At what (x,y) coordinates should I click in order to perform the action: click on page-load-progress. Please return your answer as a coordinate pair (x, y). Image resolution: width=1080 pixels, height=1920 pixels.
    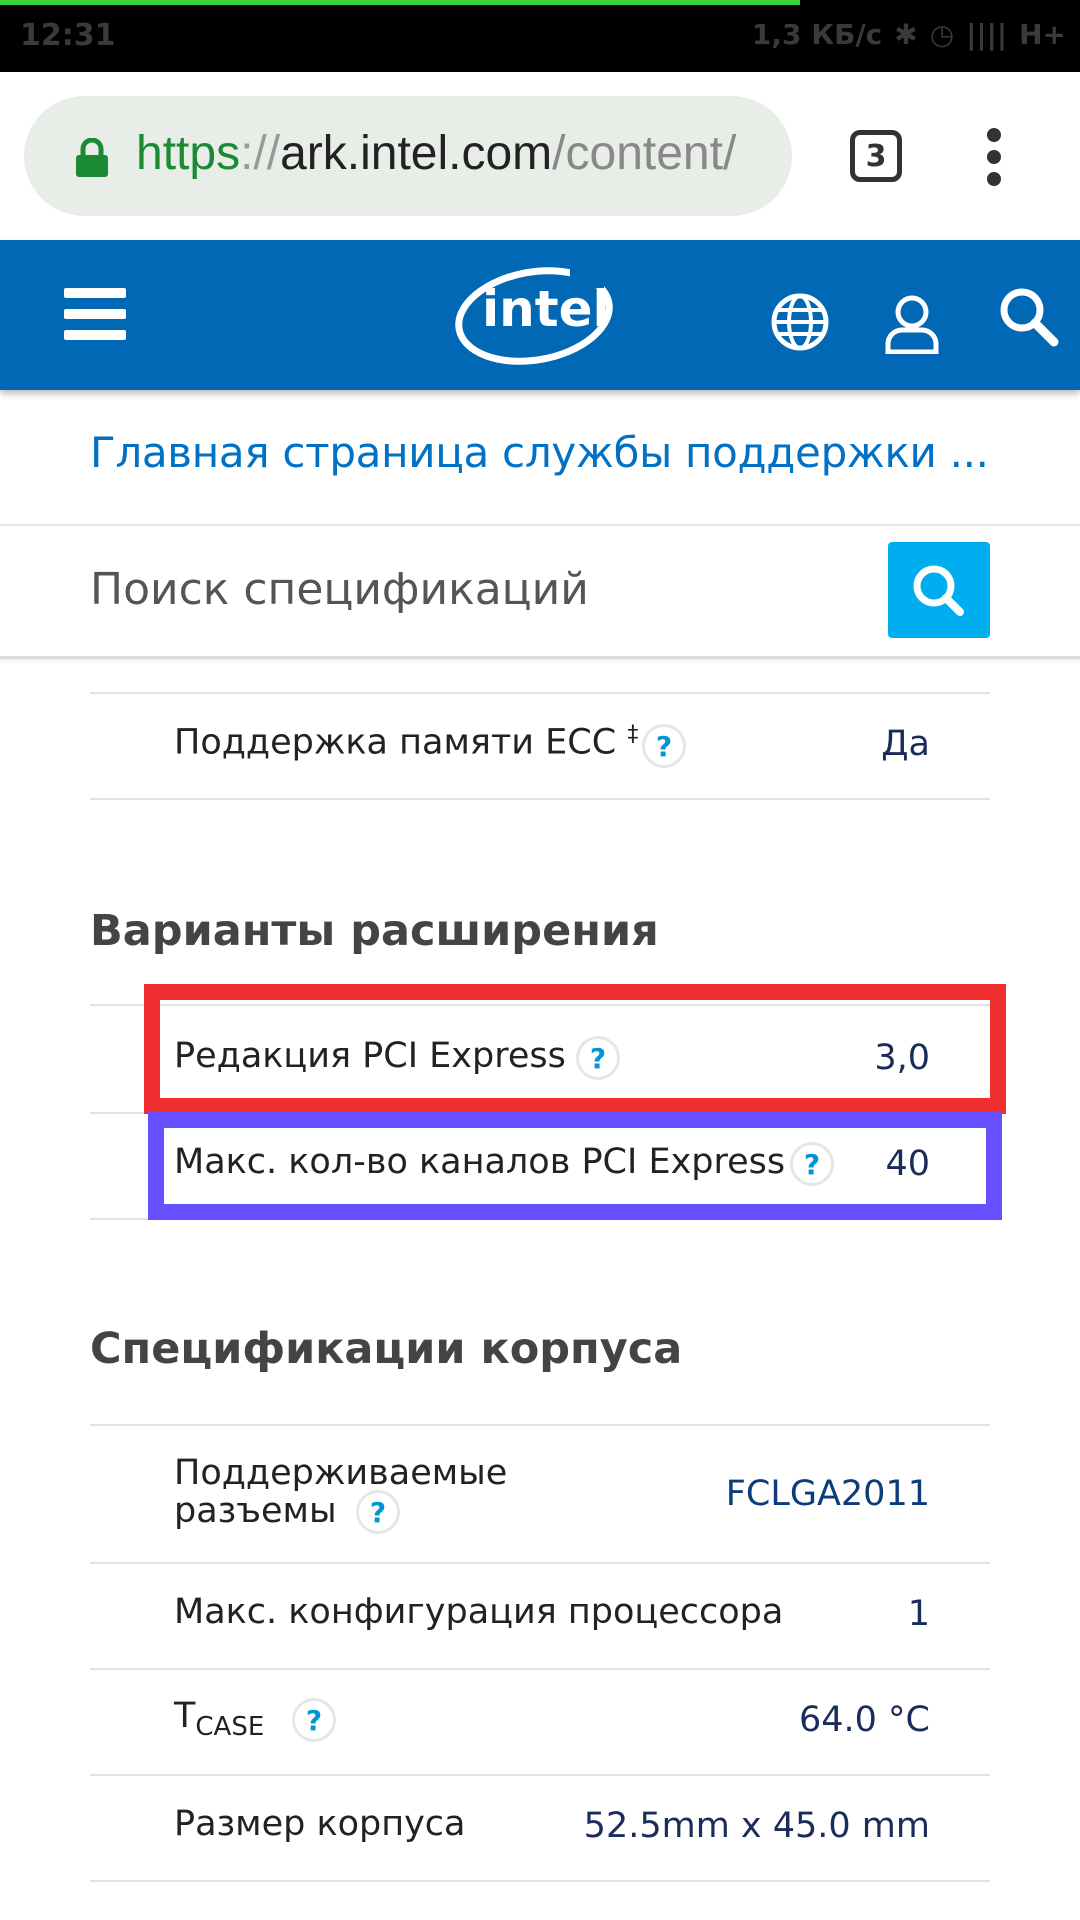
    Looking at the image, I should click on (400, 2).